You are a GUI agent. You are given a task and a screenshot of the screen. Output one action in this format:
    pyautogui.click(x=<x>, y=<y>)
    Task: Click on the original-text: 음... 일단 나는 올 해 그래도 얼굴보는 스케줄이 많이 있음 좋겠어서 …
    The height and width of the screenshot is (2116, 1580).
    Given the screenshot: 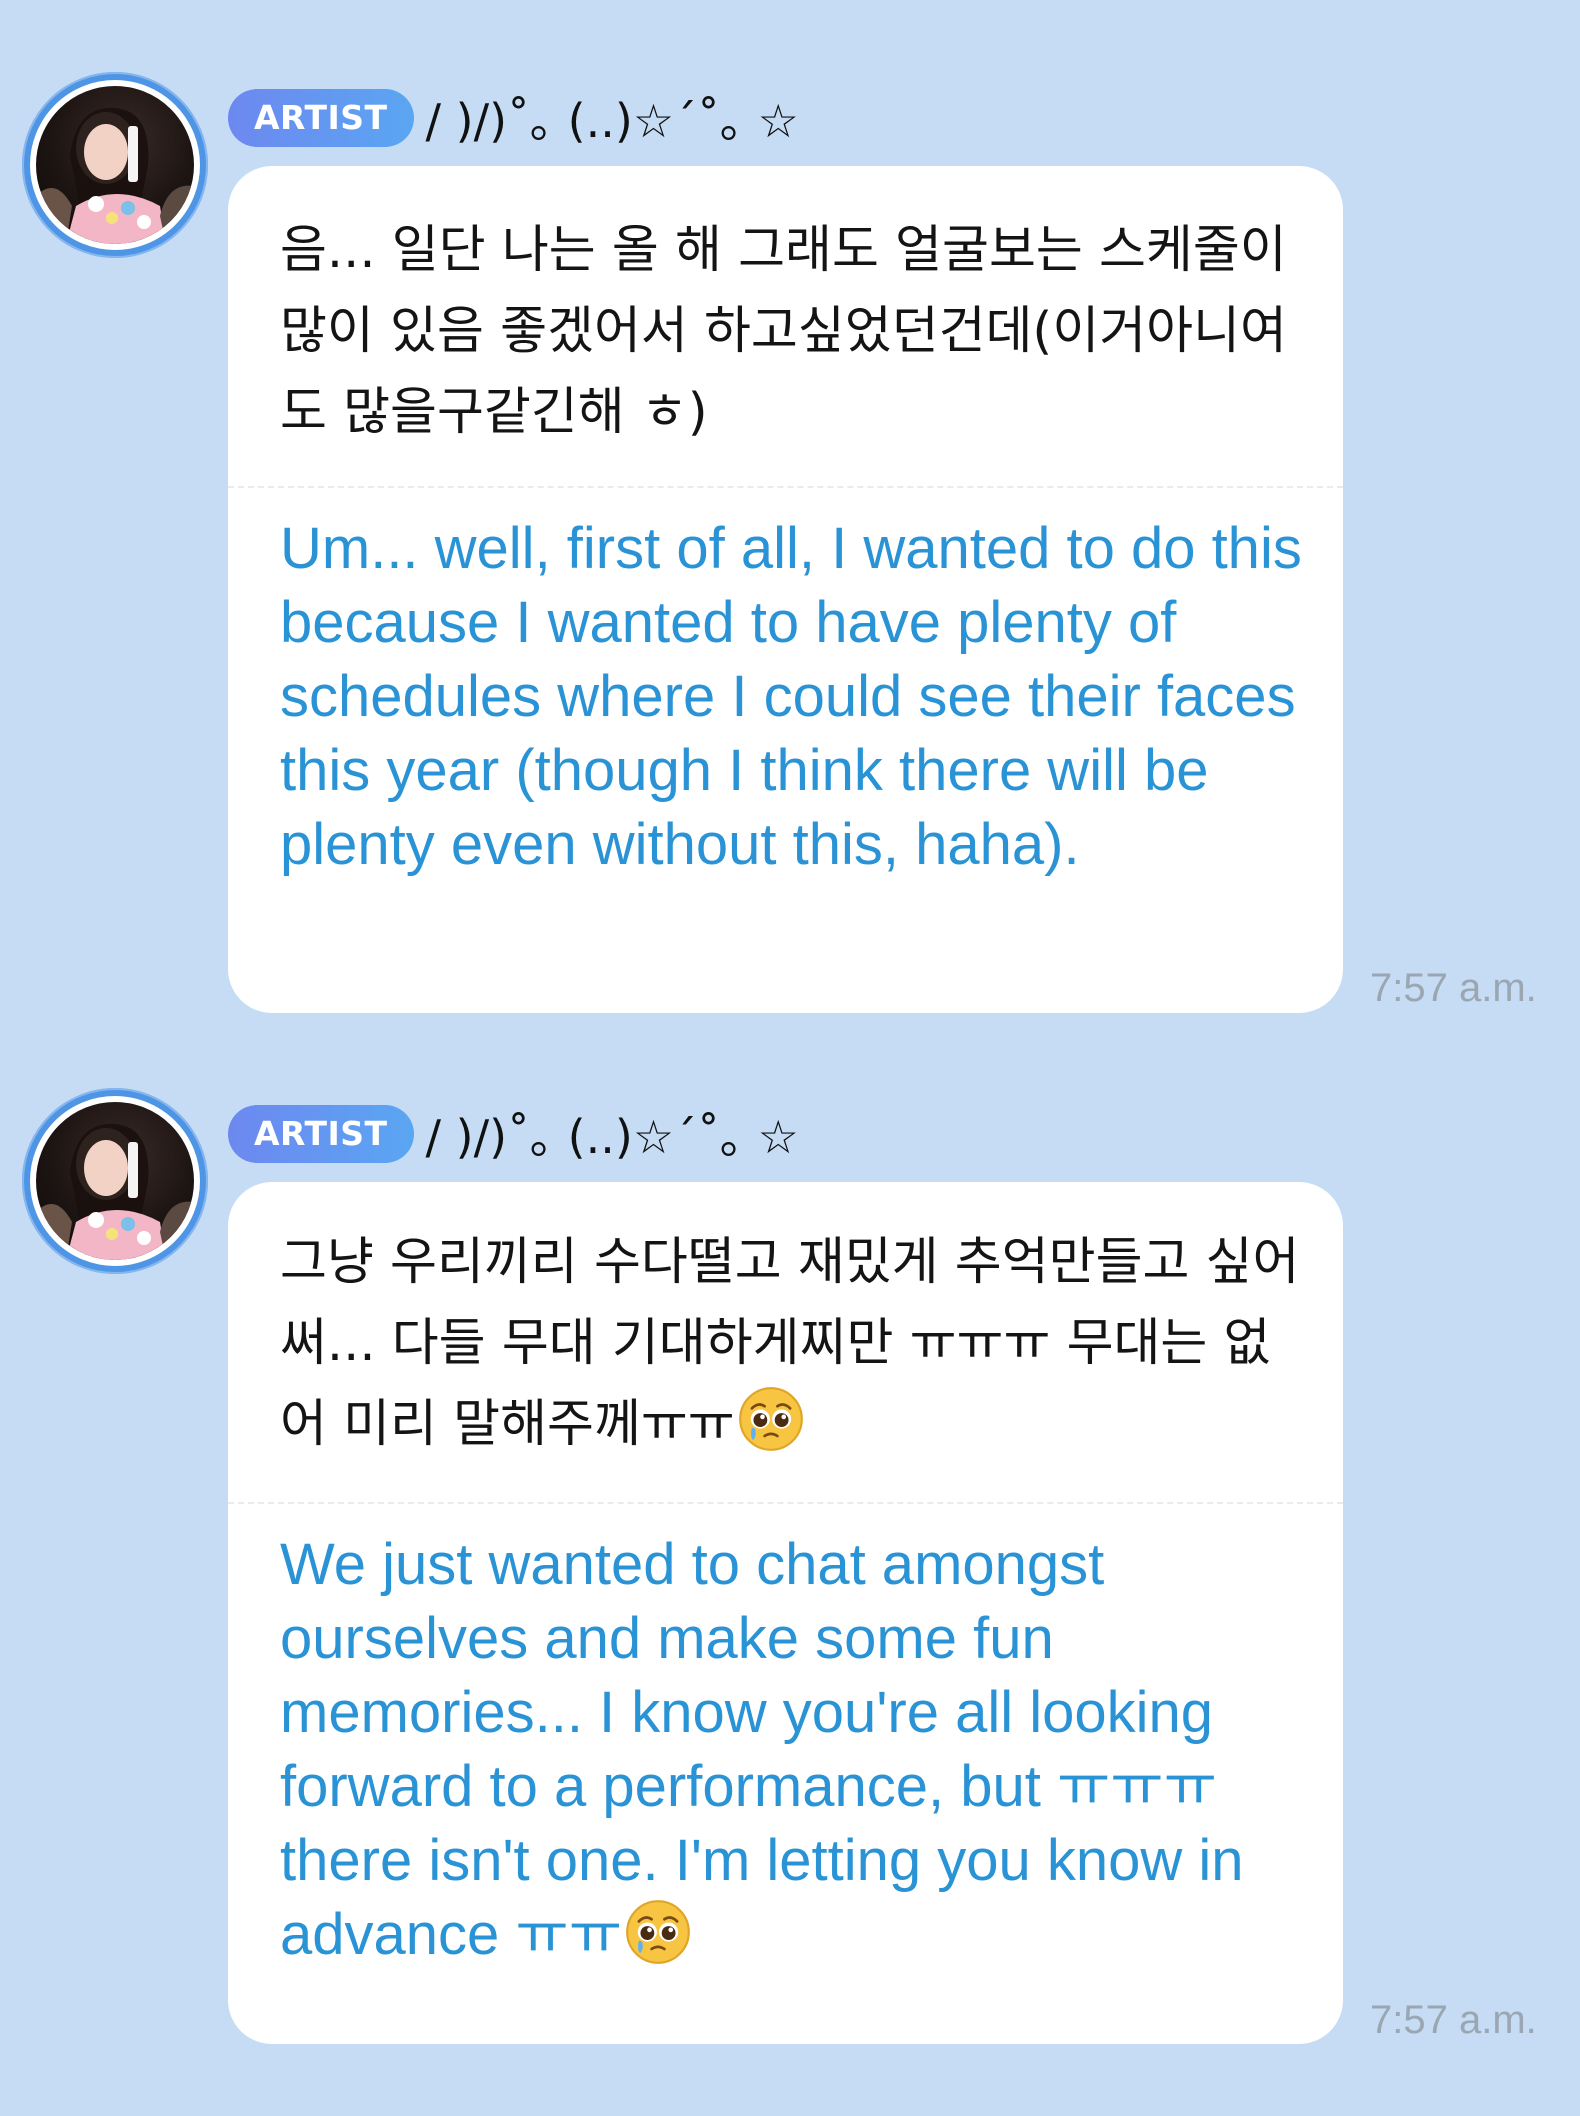 What is the action you would take?
    pyautogui.click(x=783, y=331)
    